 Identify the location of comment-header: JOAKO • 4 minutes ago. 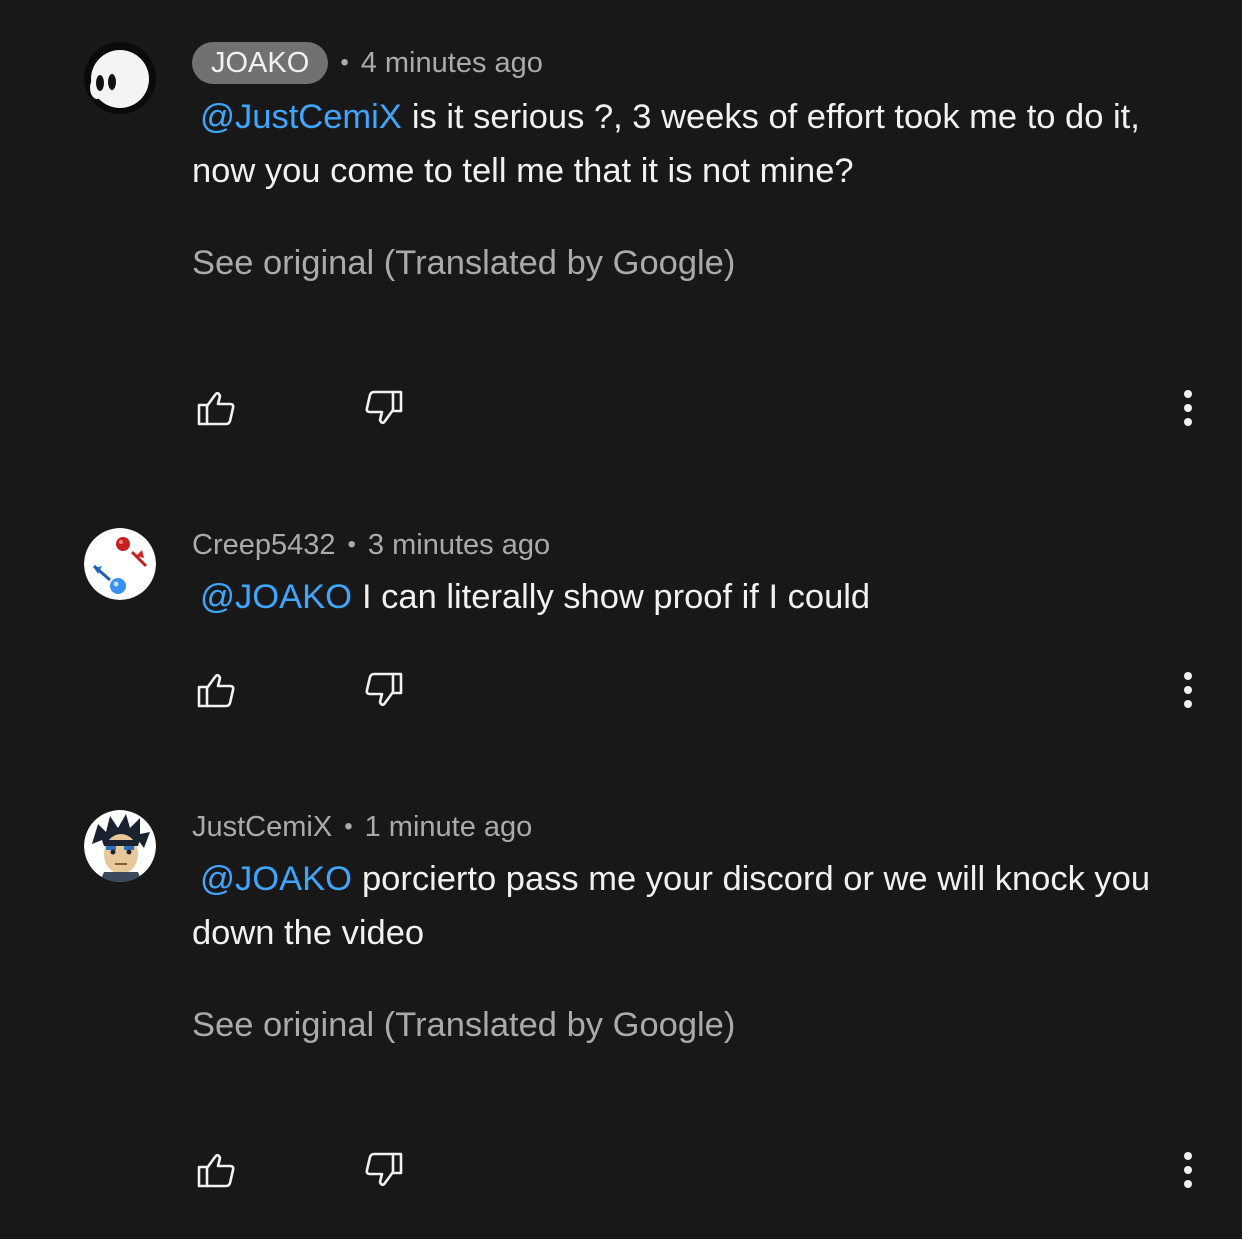
(367, 63).